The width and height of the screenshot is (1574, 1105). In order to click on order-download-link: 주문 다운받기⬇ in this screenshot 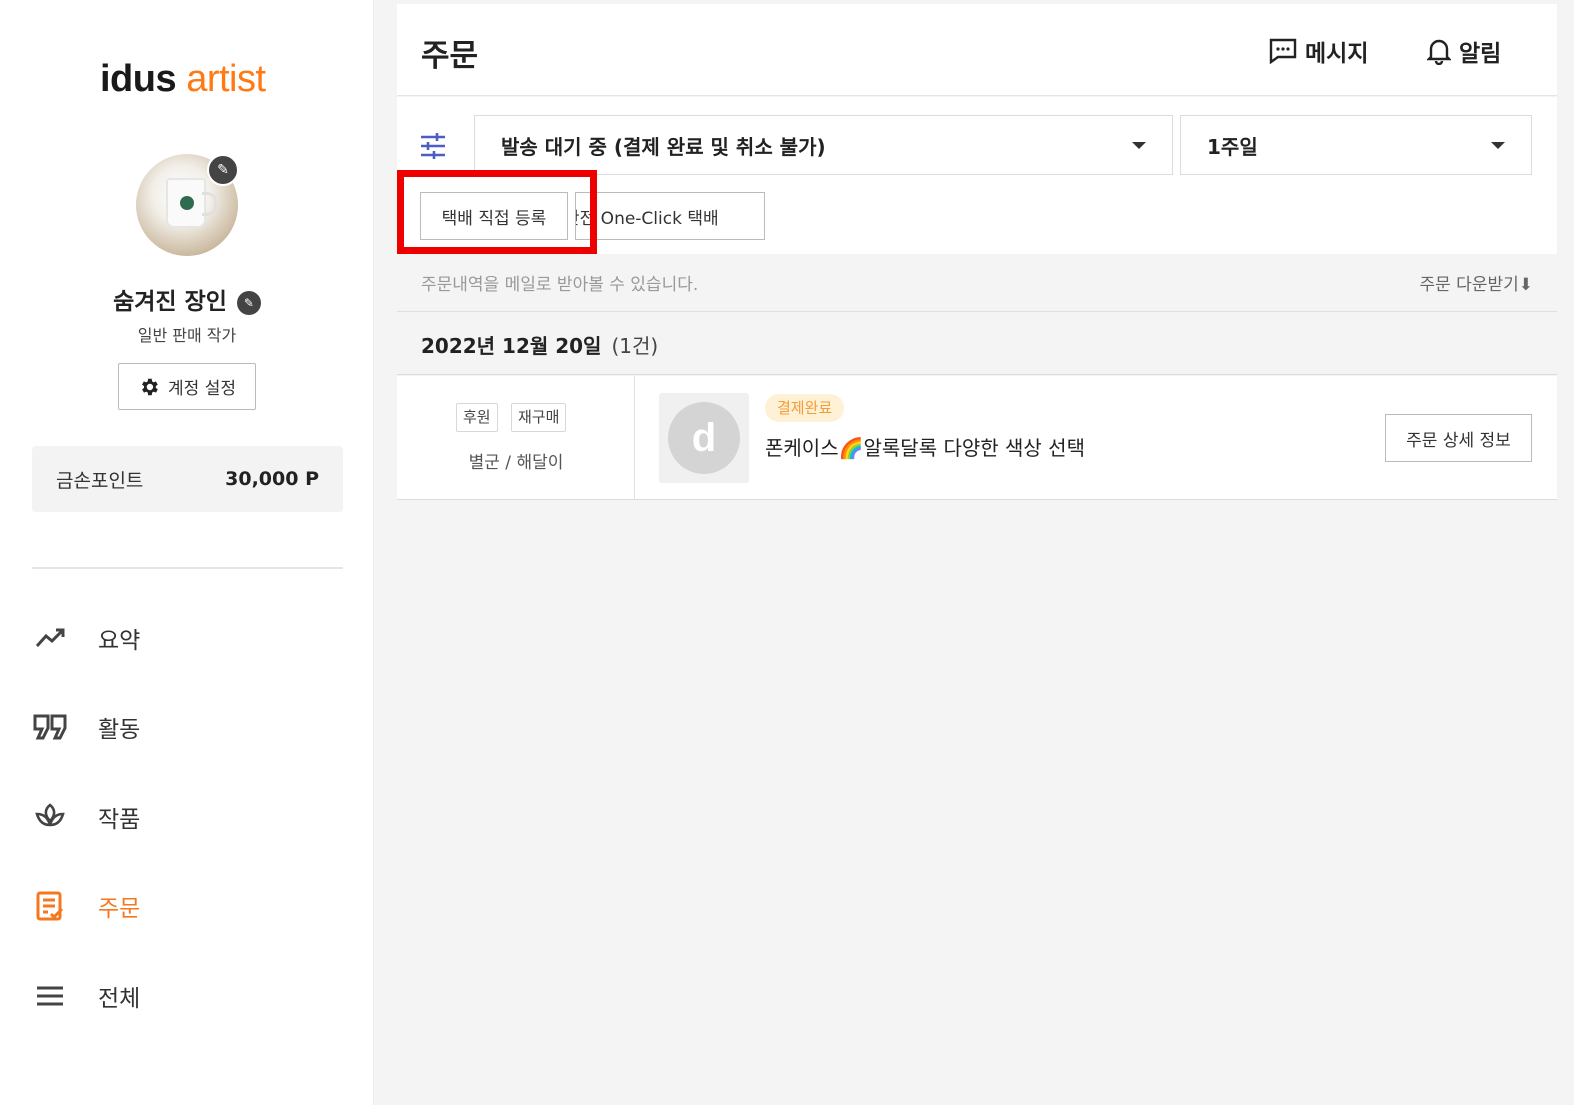, I will do `click(1477, 282)`.